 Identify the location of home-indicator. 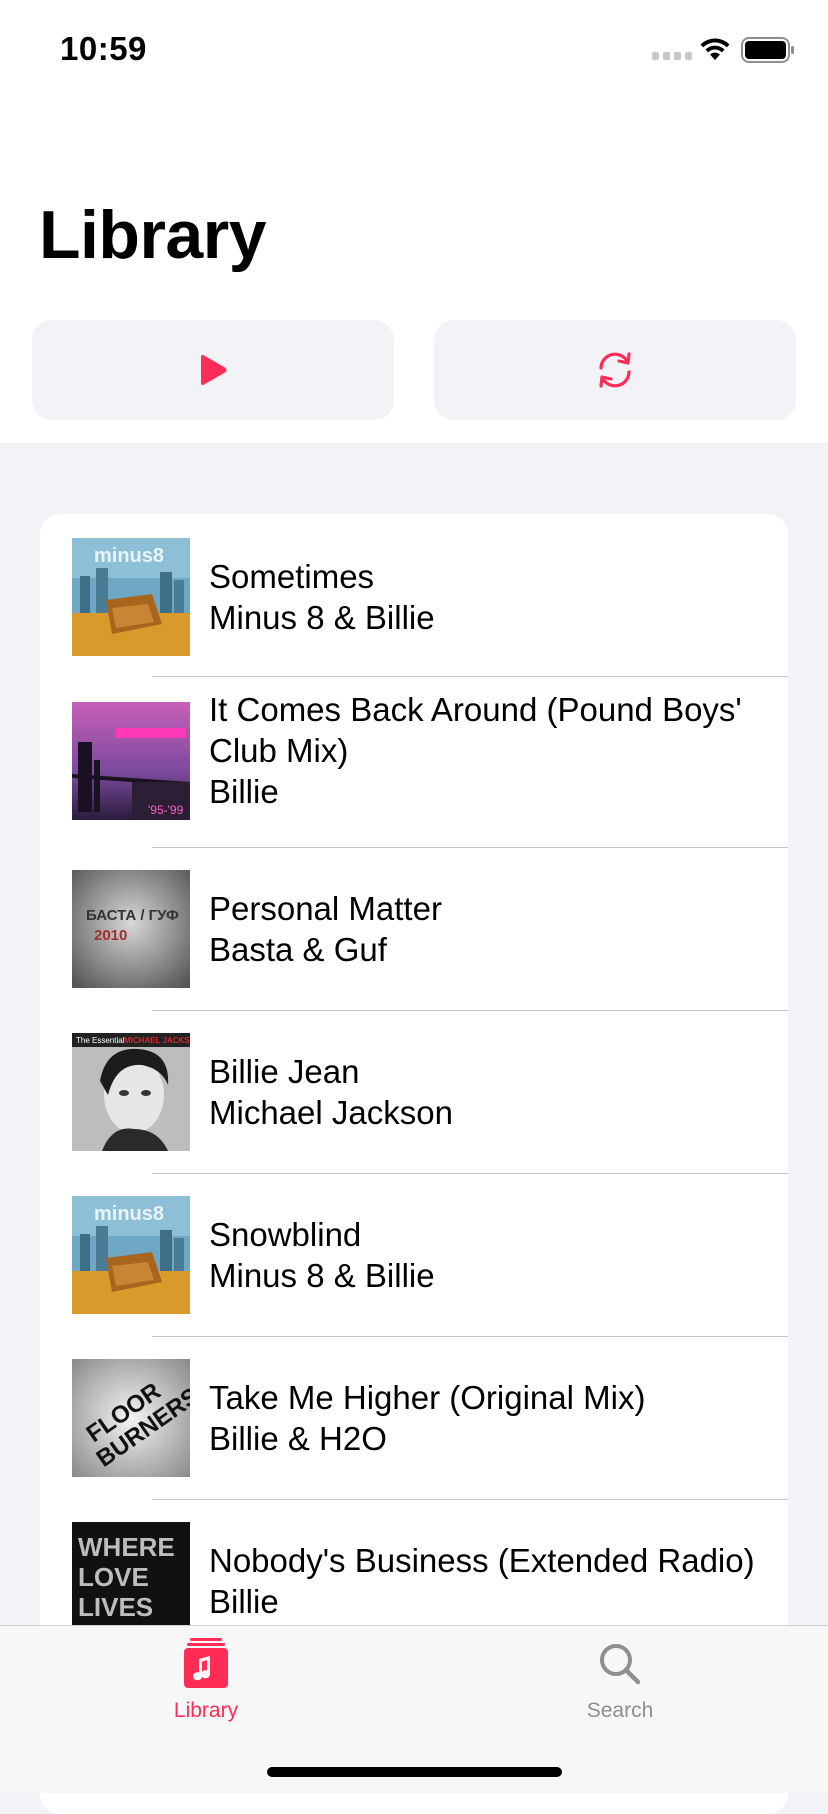
(414, 1772).